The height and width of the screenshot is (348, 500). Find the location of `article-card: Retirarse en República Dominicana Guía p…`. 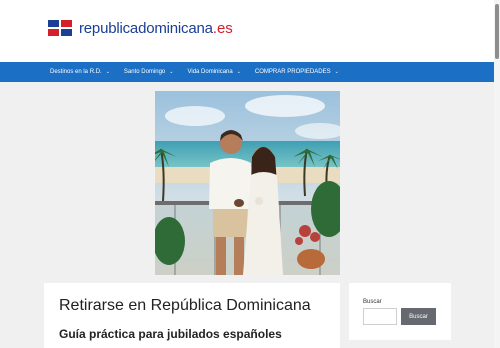

article-card: Retirarse en República Dominicana Guía p… is located at coordinates (192, 315).